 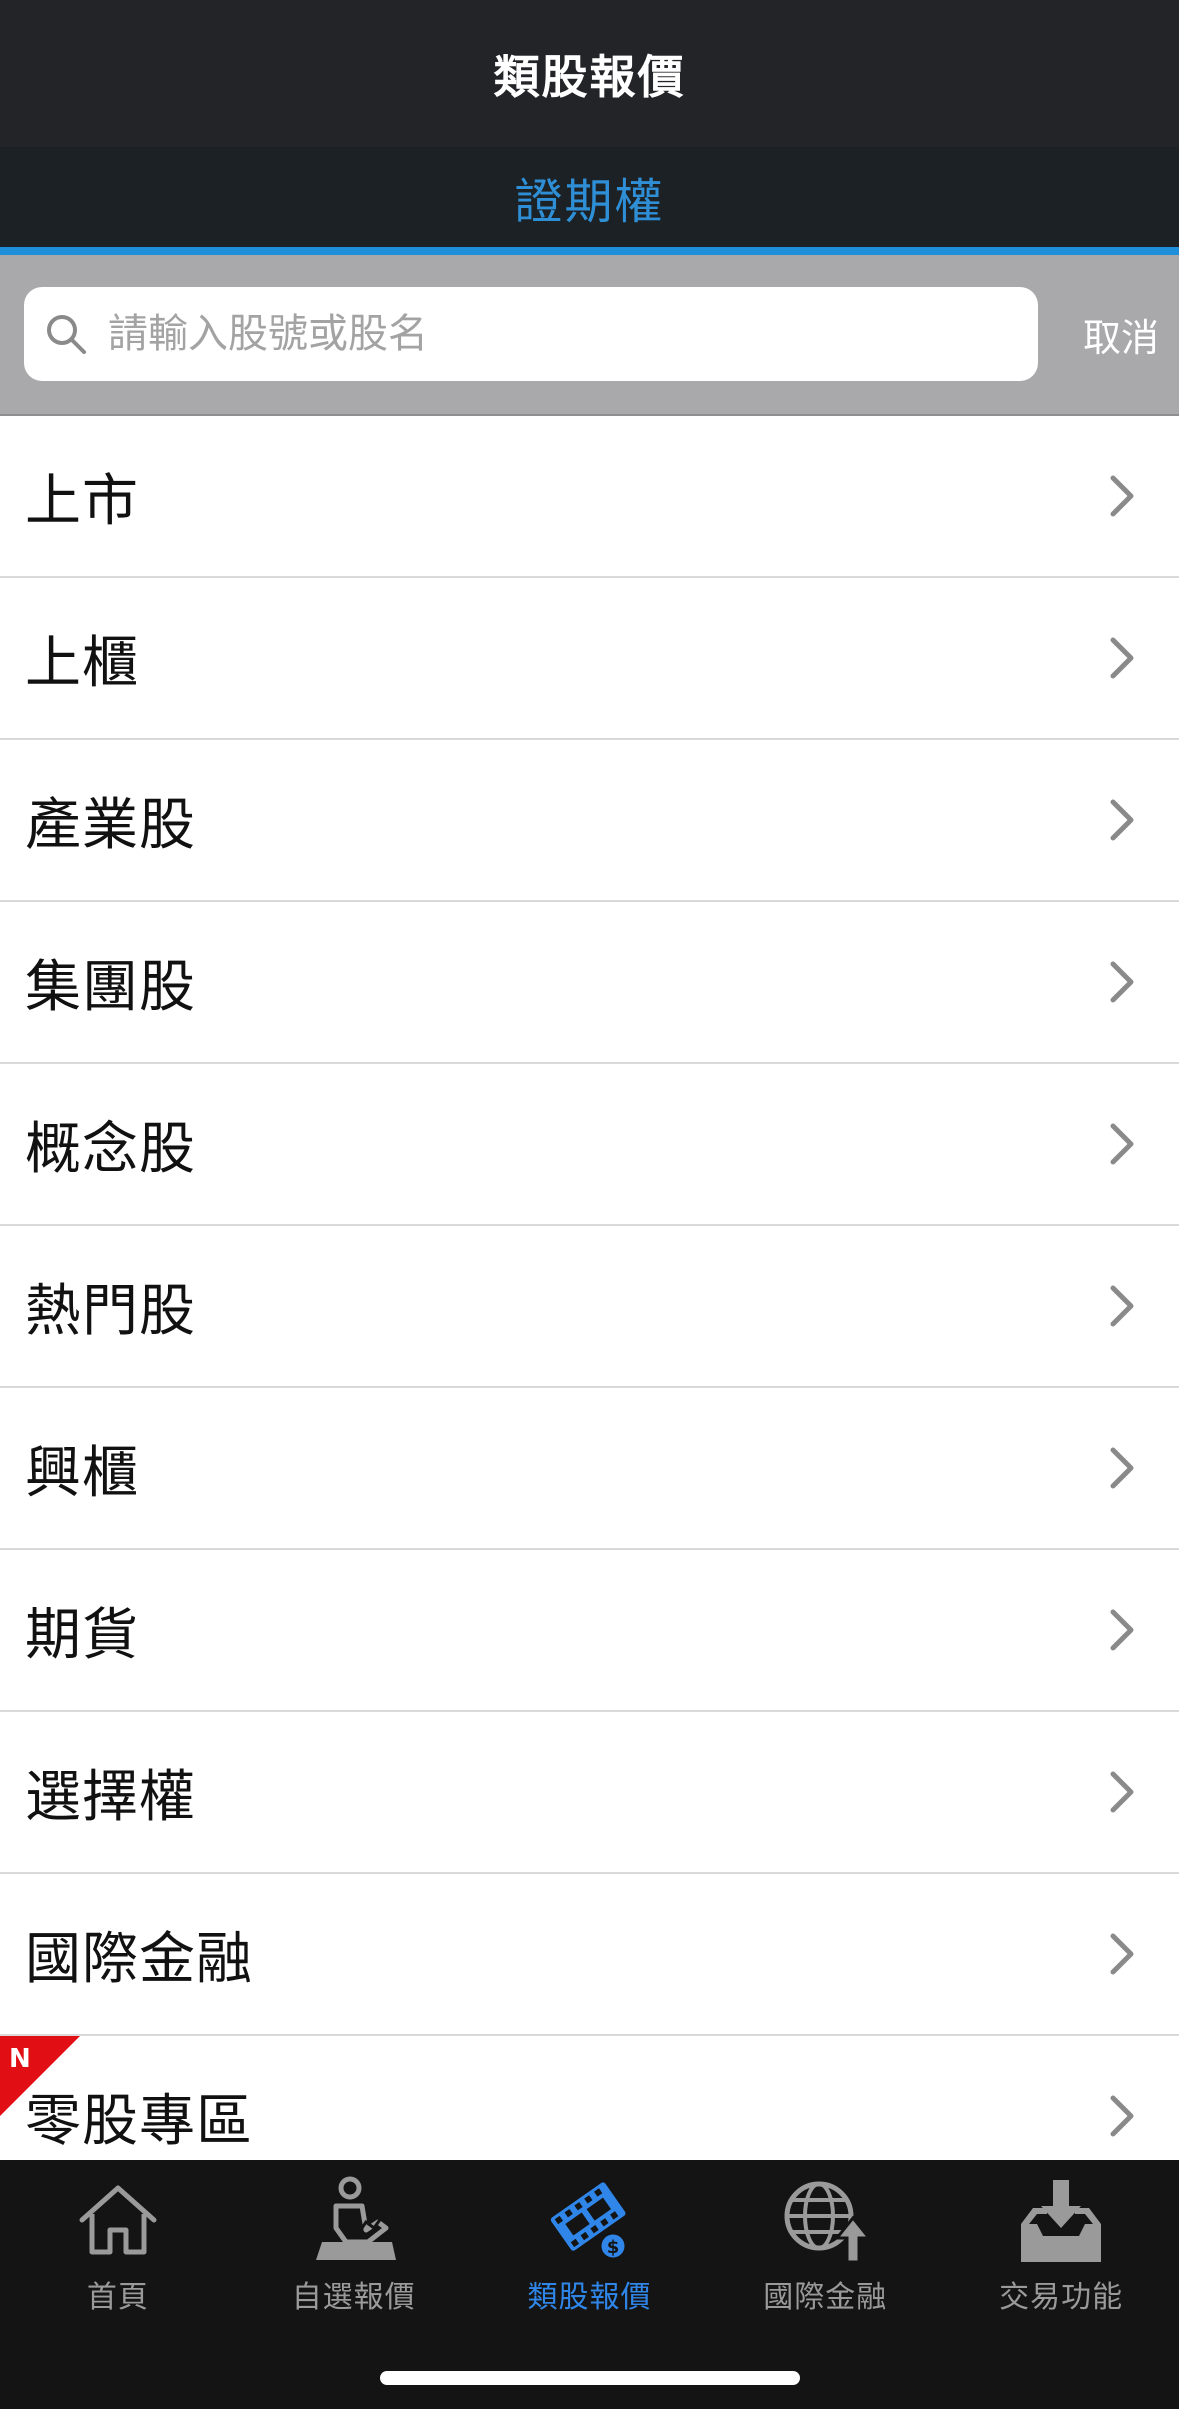 What do you see at coordinates (20, 2059) in the screenshot?
I see `new-badge-label: N` at bounding box center [20, 2059].